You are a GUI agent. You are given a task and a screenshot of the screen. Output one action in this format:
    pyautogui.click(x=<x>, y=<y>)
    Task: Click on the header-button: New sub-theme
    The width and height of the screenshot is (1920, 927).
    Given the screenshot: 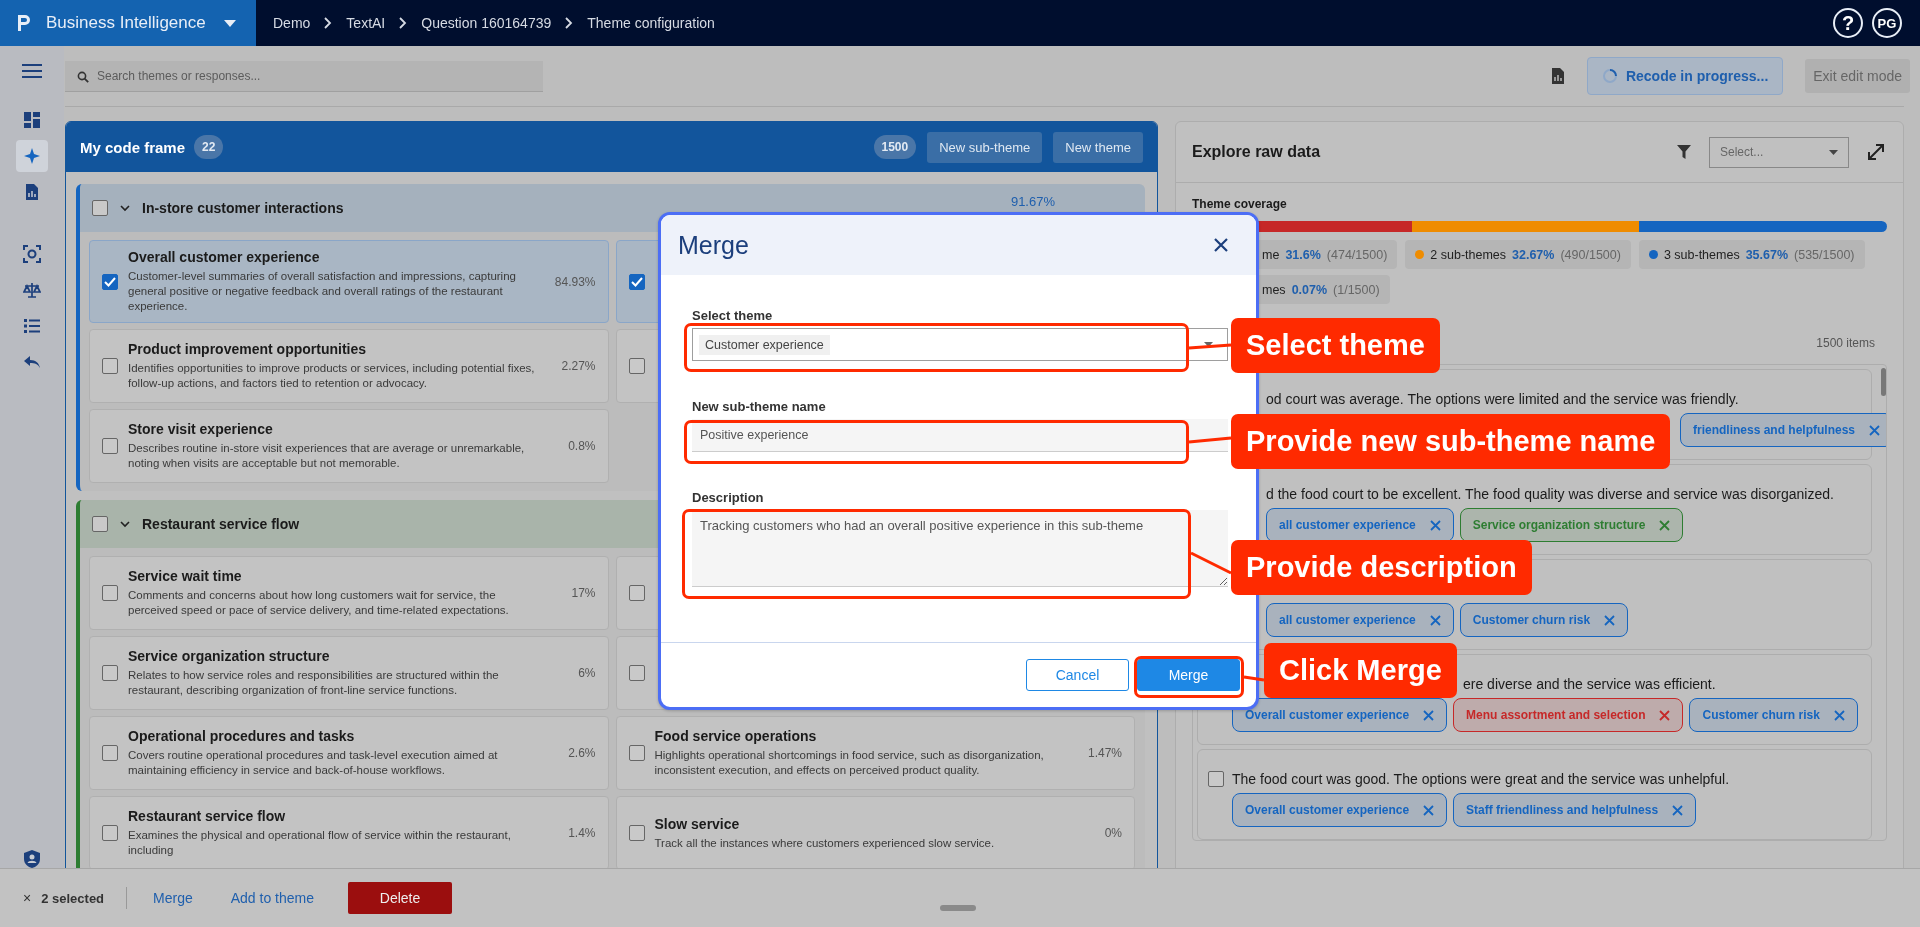 What is the action you would take?
    pyautogui.click(x=985, y=147)
    